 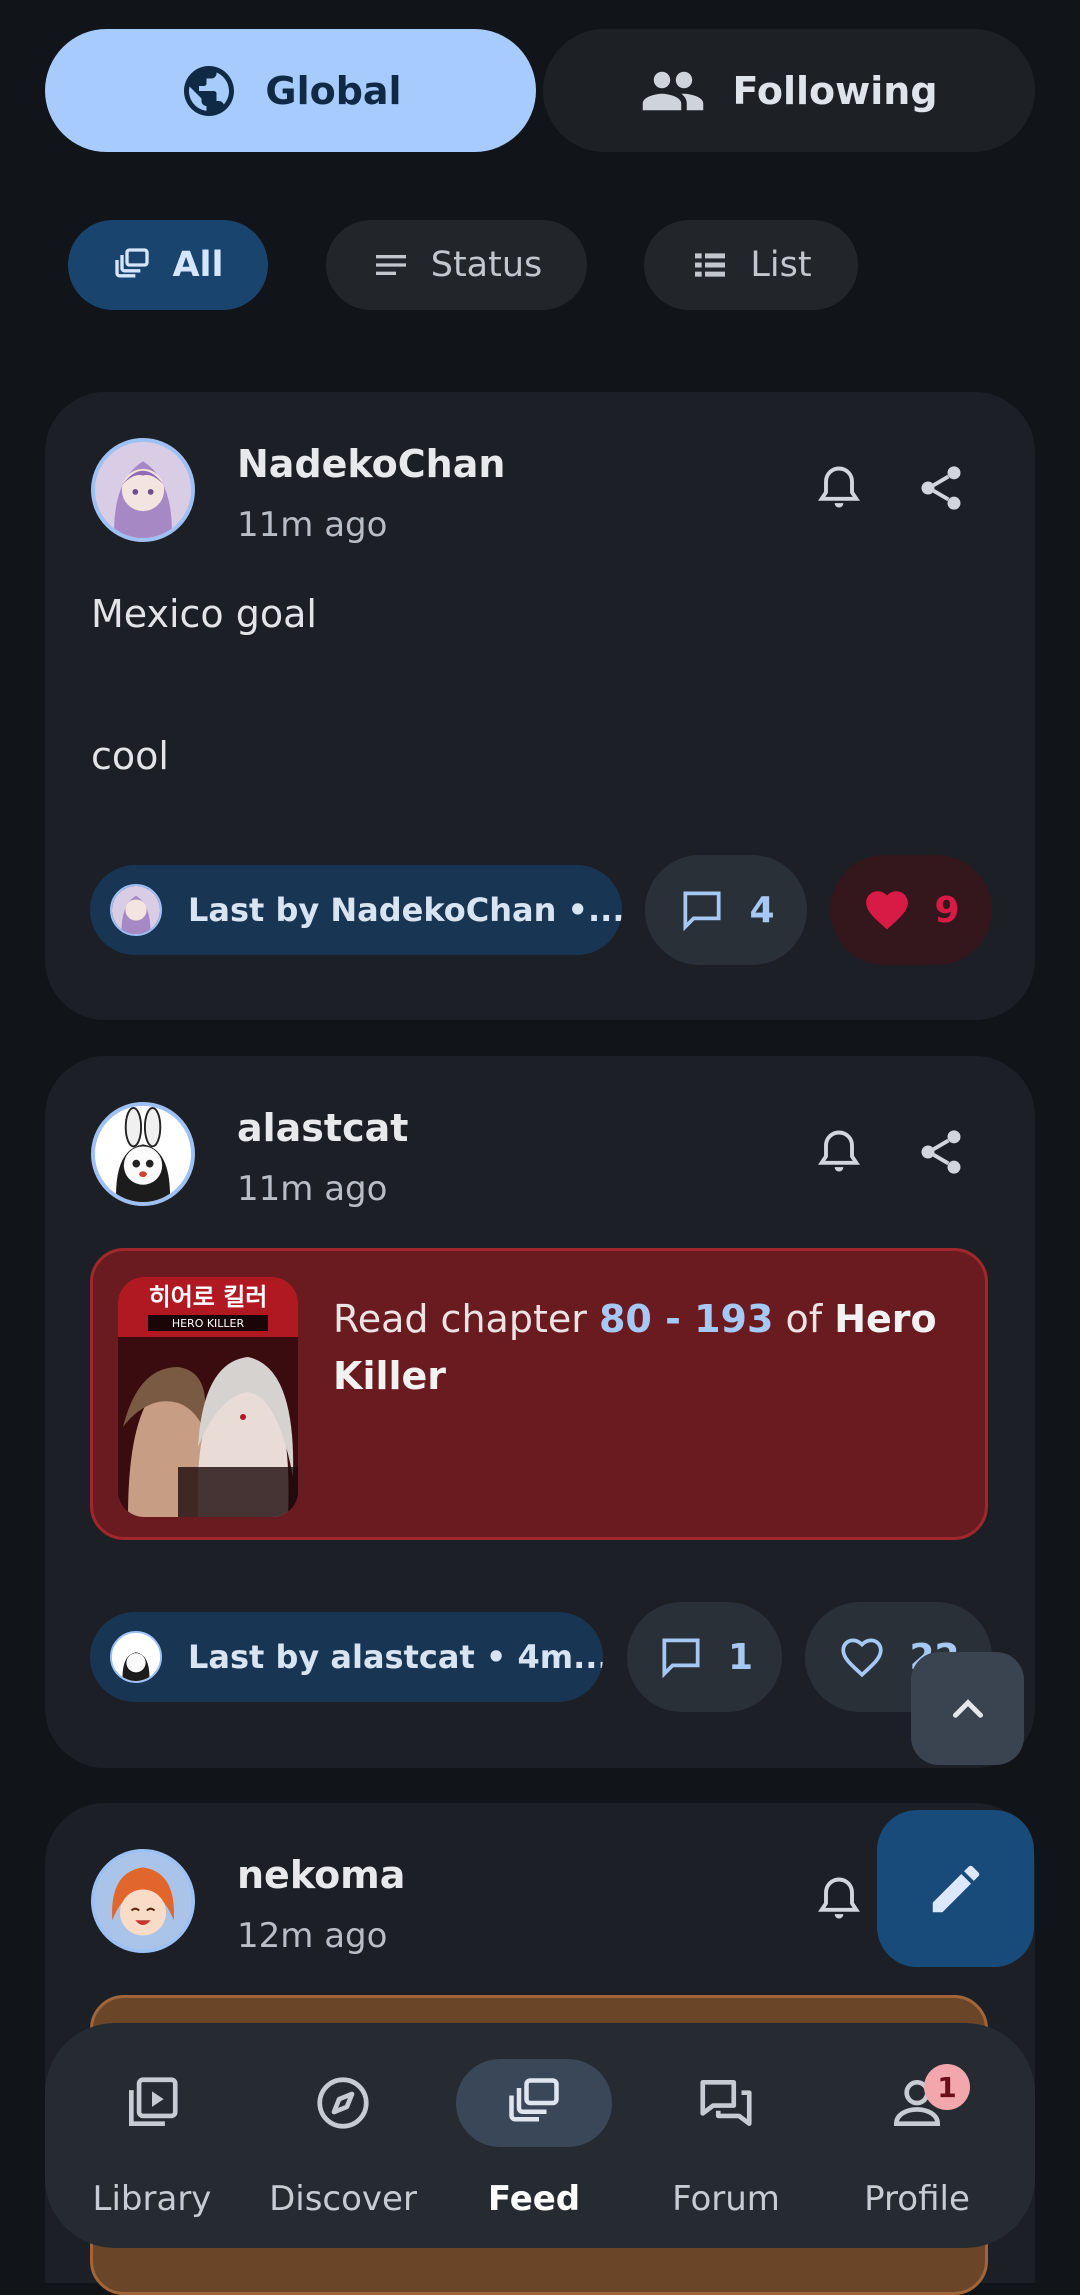 What do you see at coordinates (781, 265) in the screenshot?
I see `filter-list-label: List` at bounding box center [781, 265].